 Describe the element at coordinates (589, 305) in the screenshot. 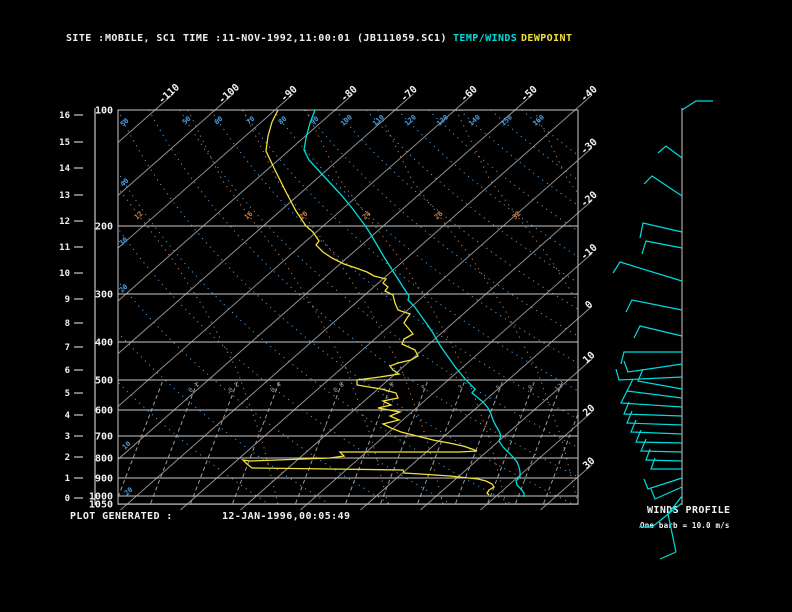

I see `isotherm-label-right: 0` at that location.